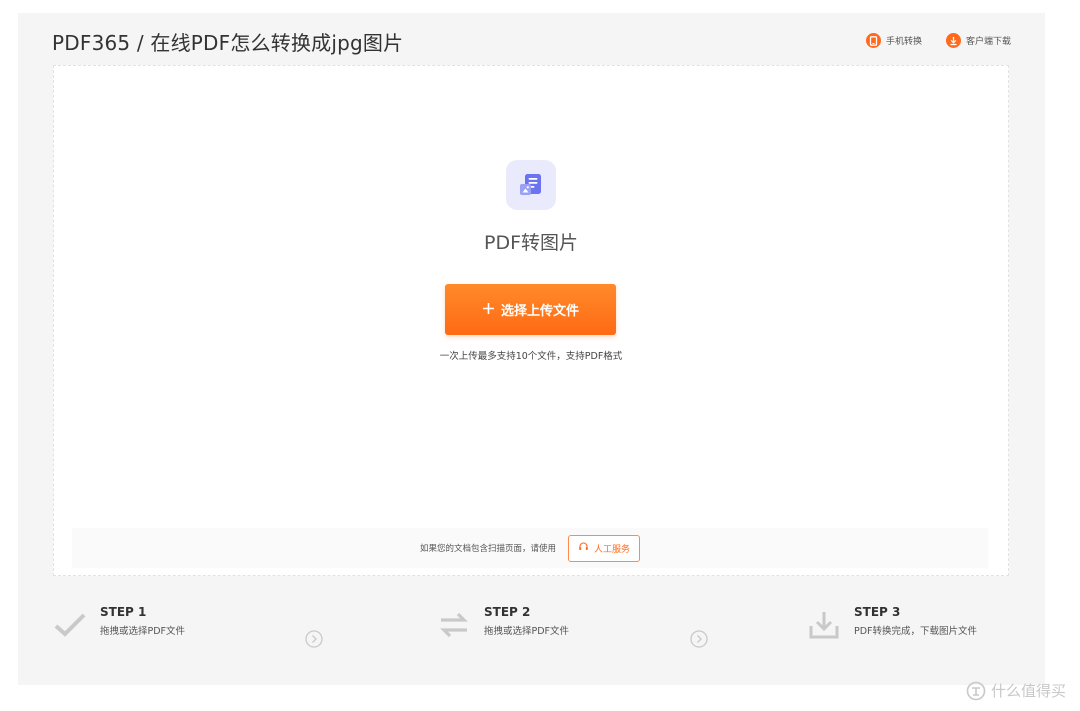 The image size is (1080, 711). I want to click on mobile-convert-link: 手机转换, so click(893, 40).